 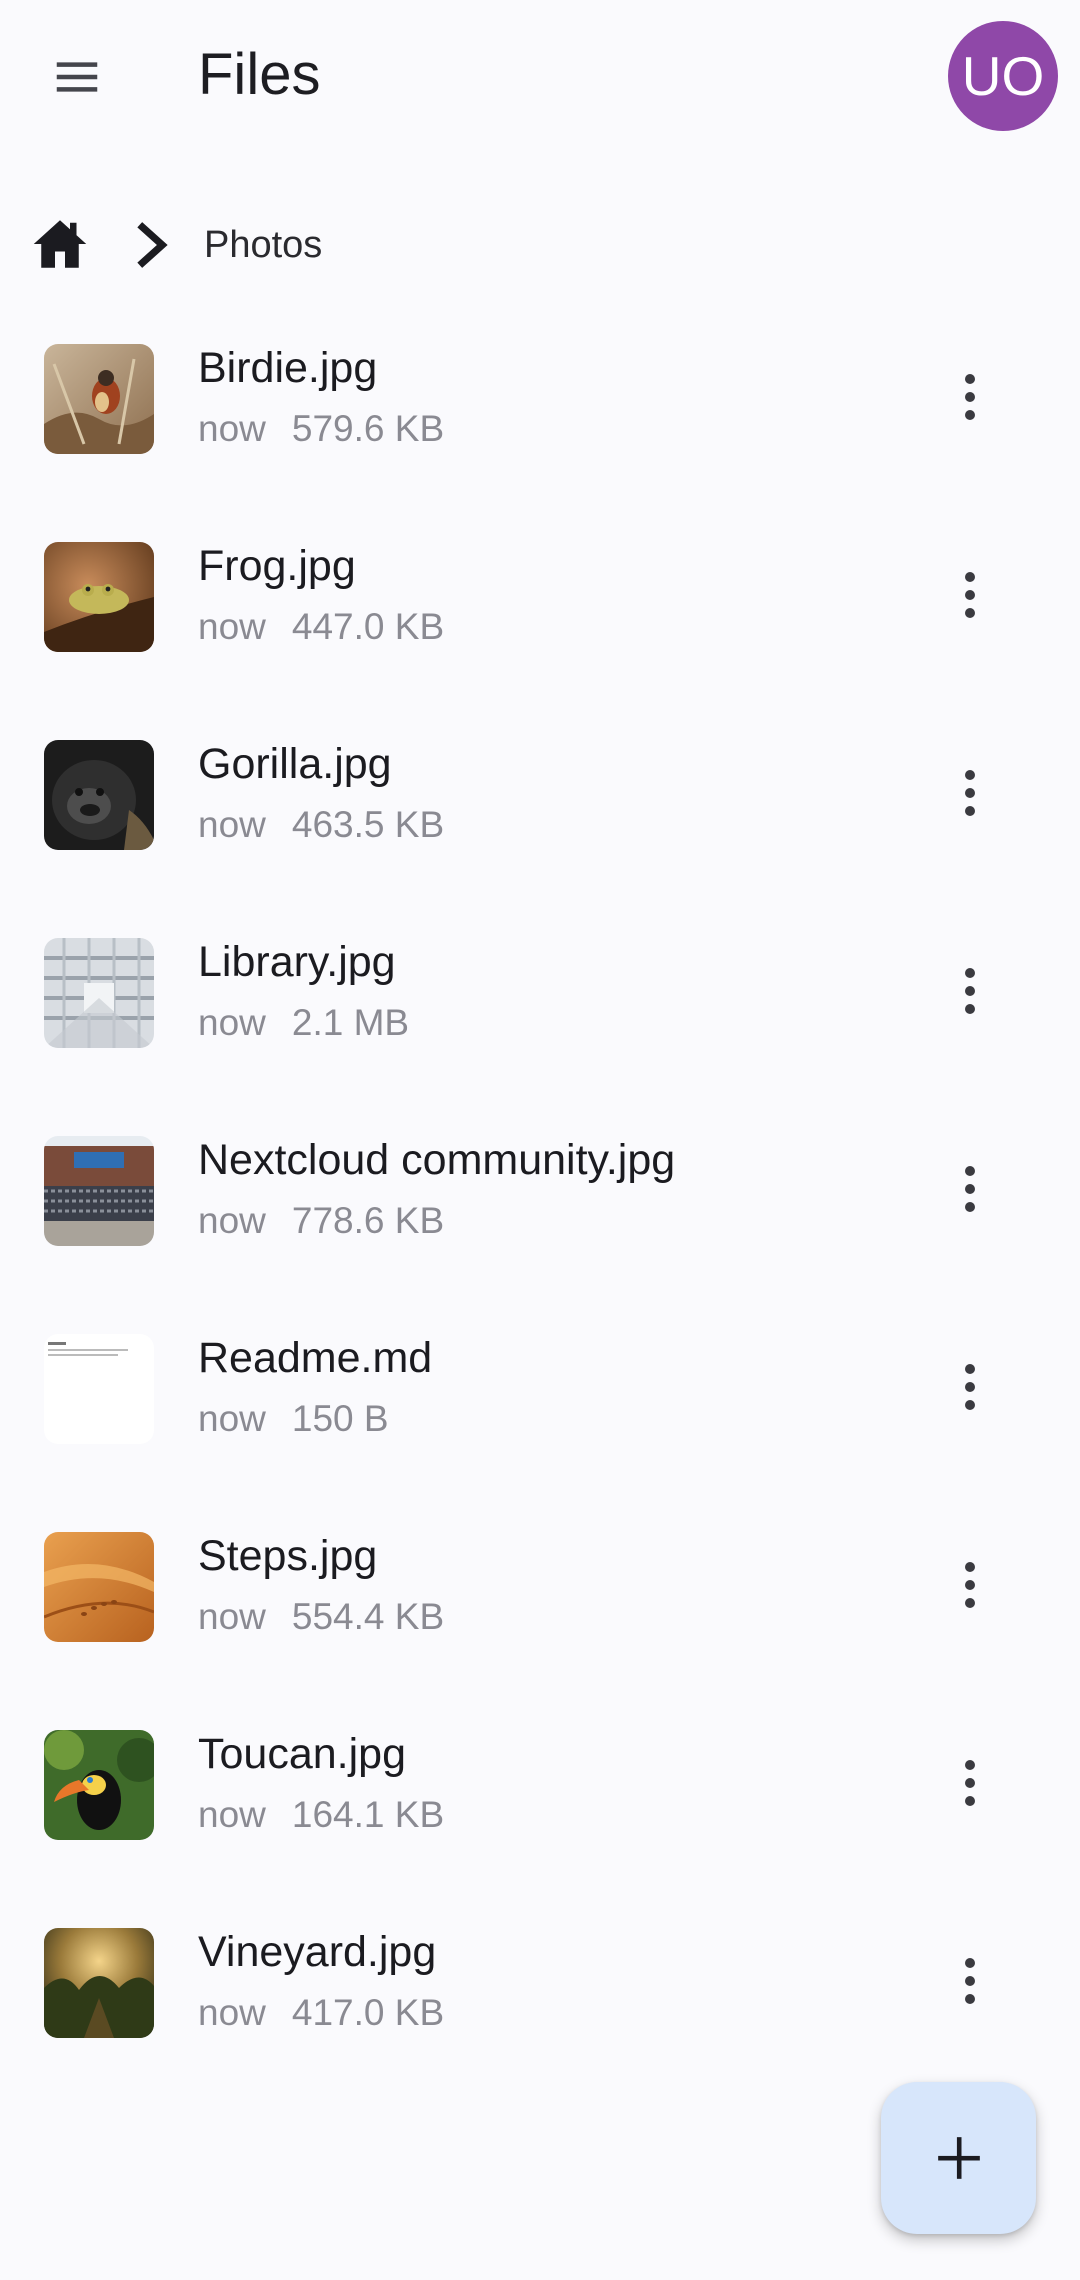 I want to click on file-row: Toucan.jpg now 164.1 KB, so click(x=540, y=1815).